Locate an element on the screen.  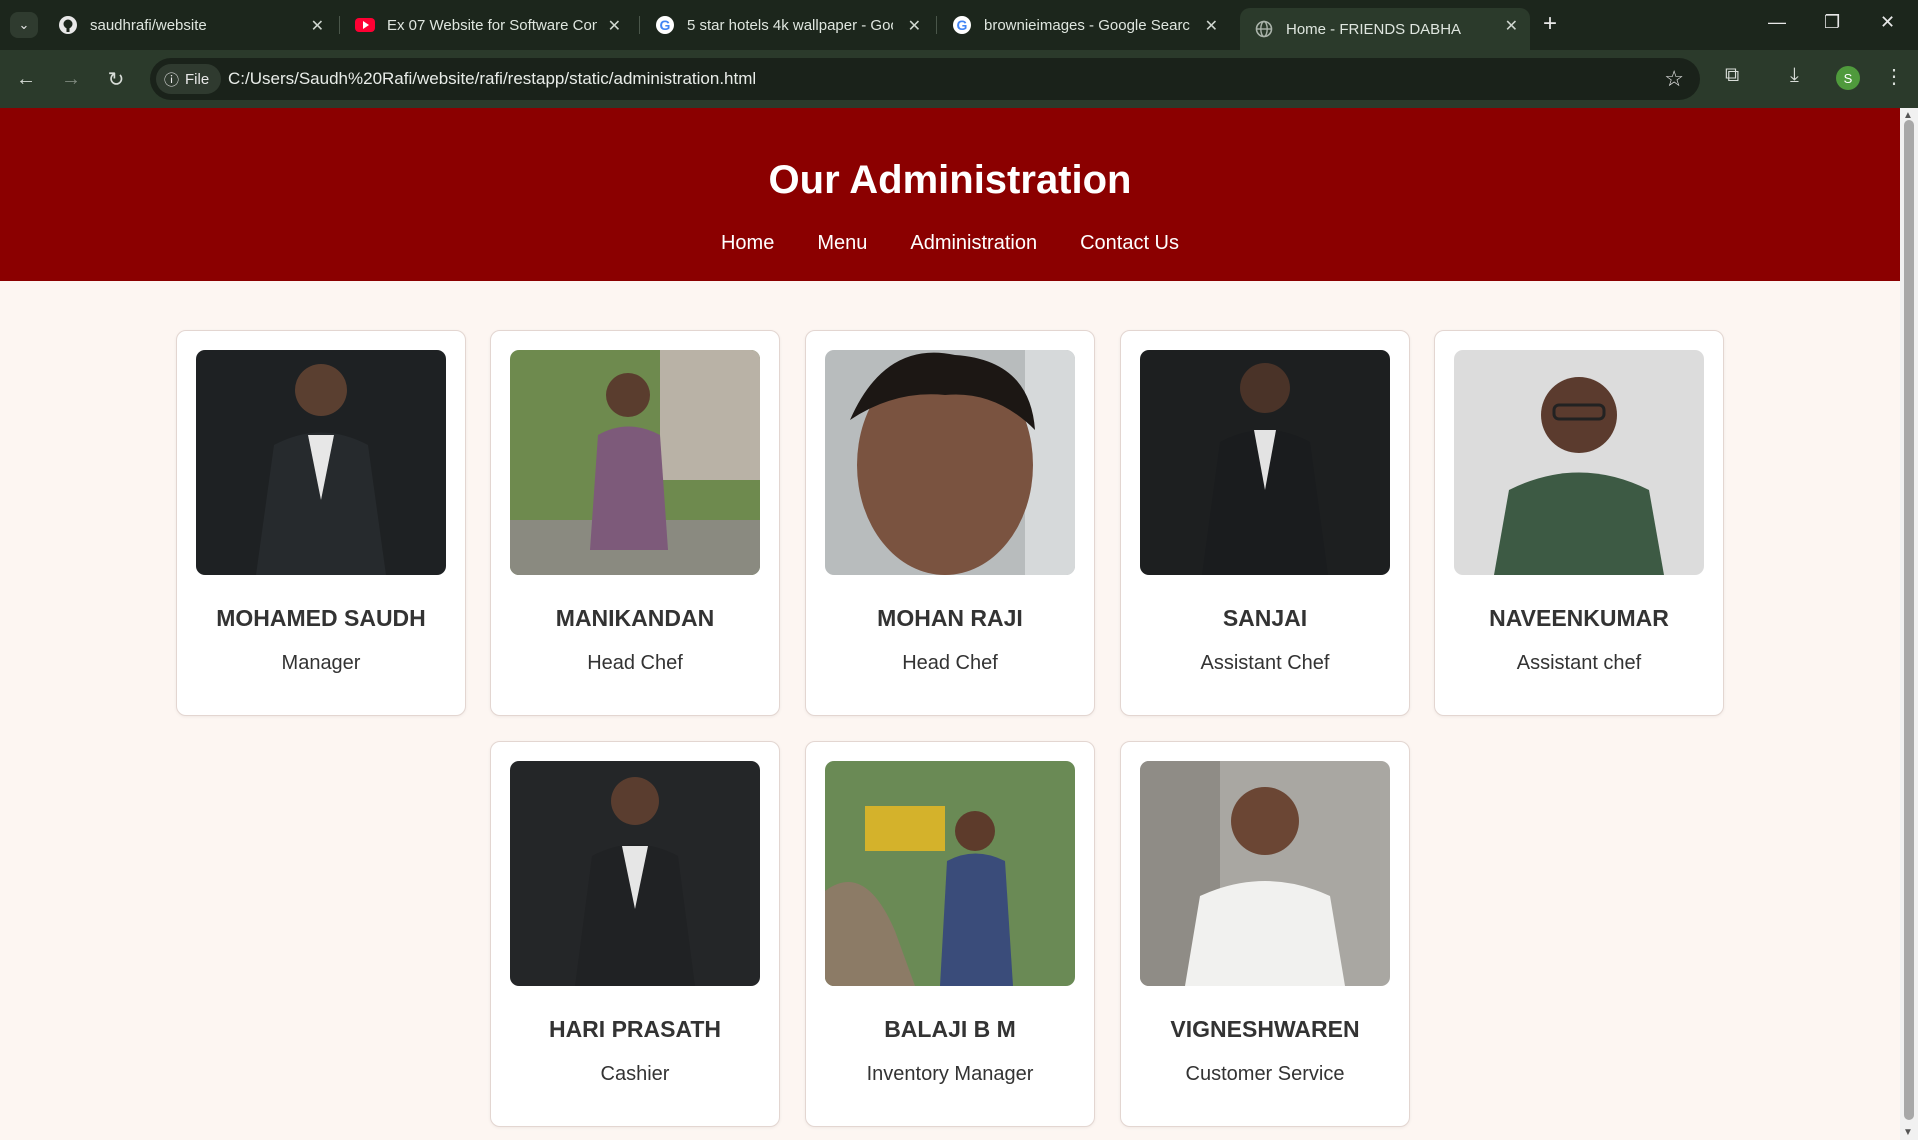
tab-github: saudhrafi/website ✕ is located at coordinates (190, 25).